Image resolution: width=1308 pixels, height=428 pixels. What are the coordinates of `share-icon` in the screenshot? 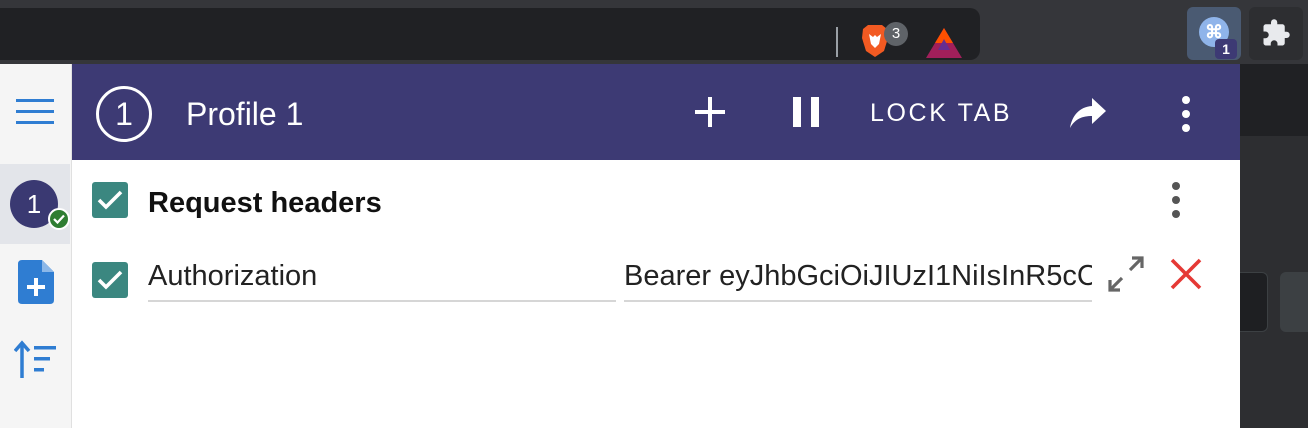 It's located at (1088, 113).